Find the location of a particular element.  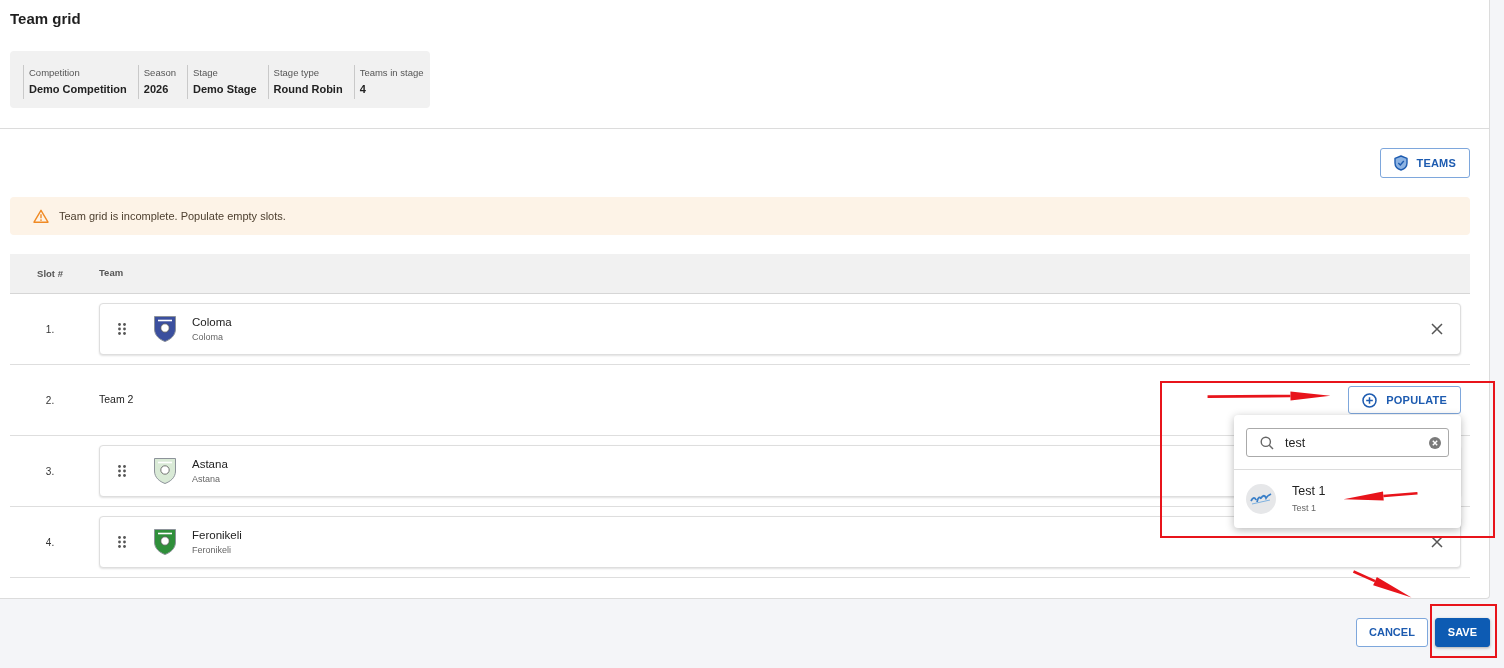

info-label: Stage type is located at coordinates (296, 72).